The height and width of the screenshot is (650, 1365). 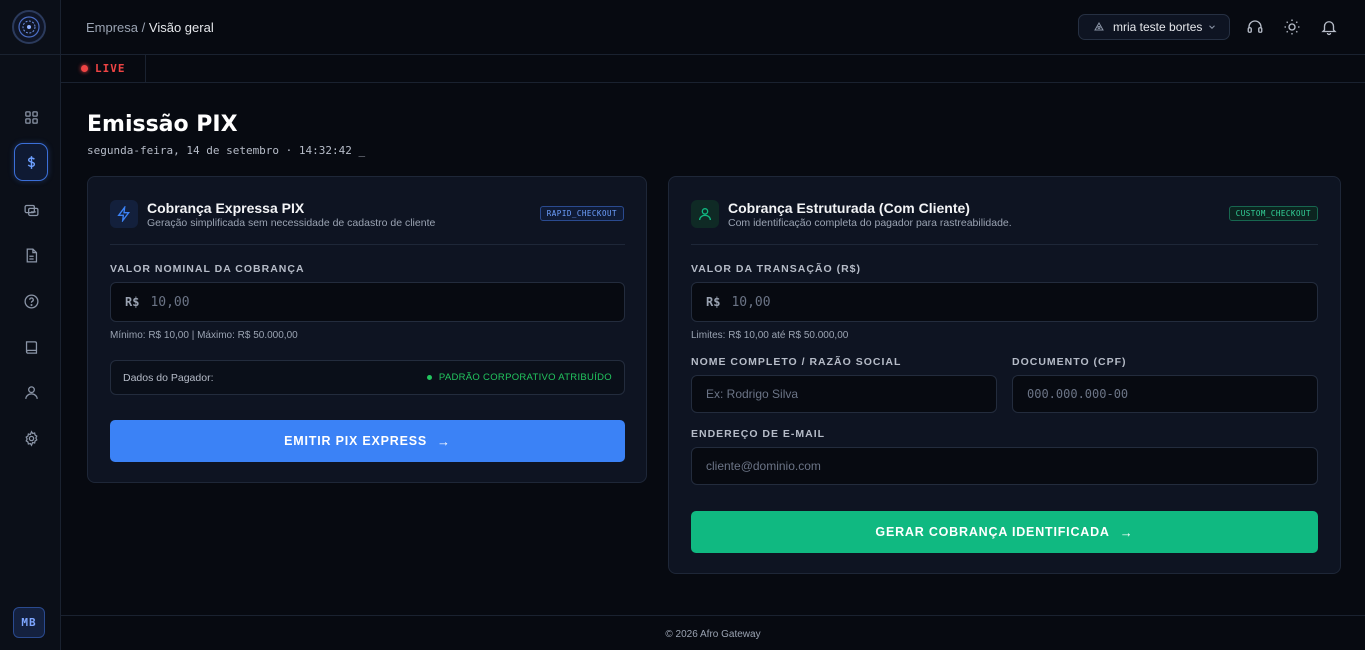 I want to click on custom-checkout-tag: CUSTOM_CHECKOUT, so click(x=1273, y=213).